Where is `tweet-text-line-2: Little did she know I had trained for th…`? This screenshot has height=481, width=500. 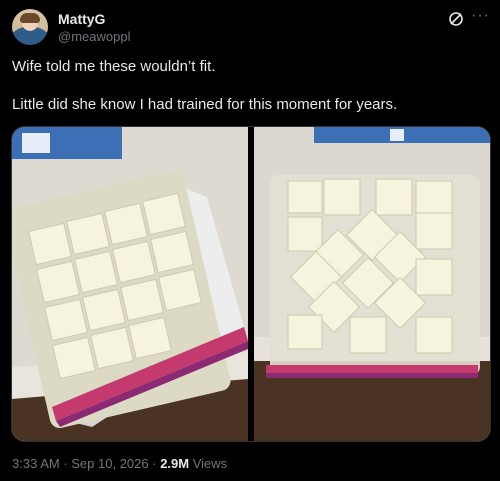 tweet-text-line-2: Little did she know I had trained for th… is located at coordinates (205, 104).